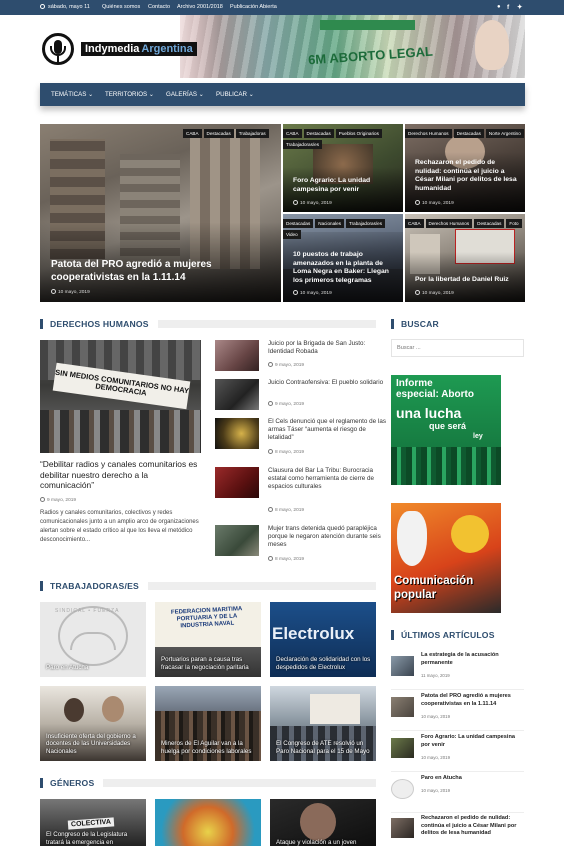 This screenshot has width=564, height=853. I want to click on tag: Video, so click(292, 234).